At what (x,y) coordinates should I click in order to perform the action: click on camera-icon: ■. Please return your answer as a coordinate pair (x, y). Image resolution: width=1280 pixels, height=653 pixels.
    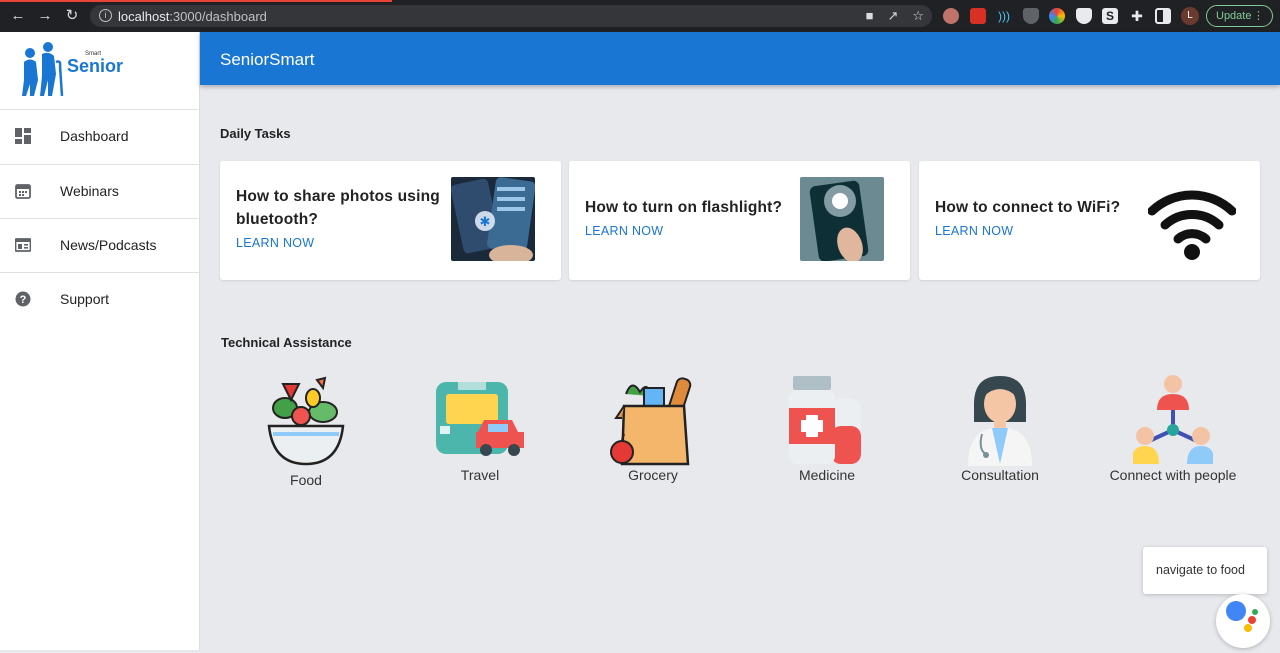
    Looking at the image, I should click on (870, 16).